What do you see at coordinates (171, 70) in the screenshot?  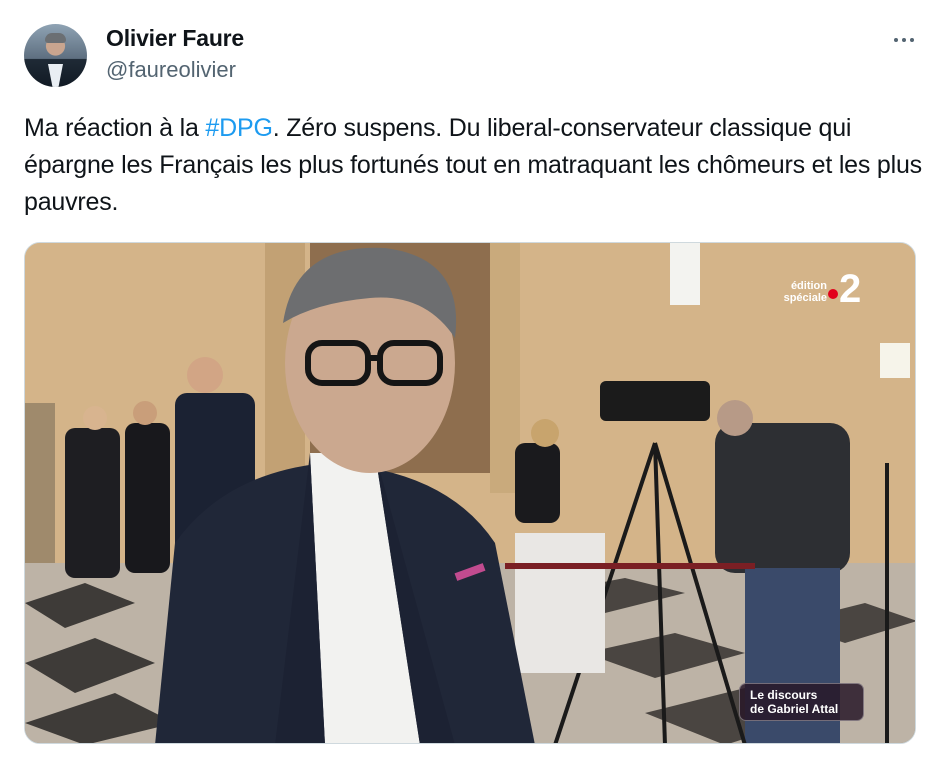 I see `author-handle: @faureolivier` at bounding box center [171, 70].